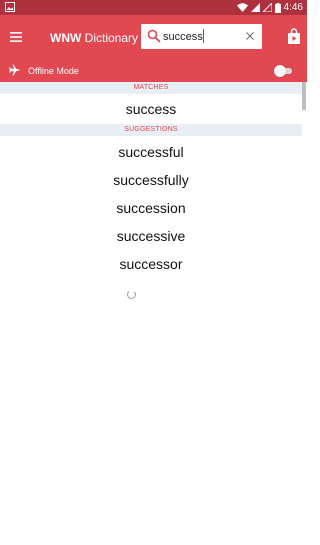  Describe the element at coordinates (293, 7) in the screenshot. I see `status-time: 4:46` at that location.